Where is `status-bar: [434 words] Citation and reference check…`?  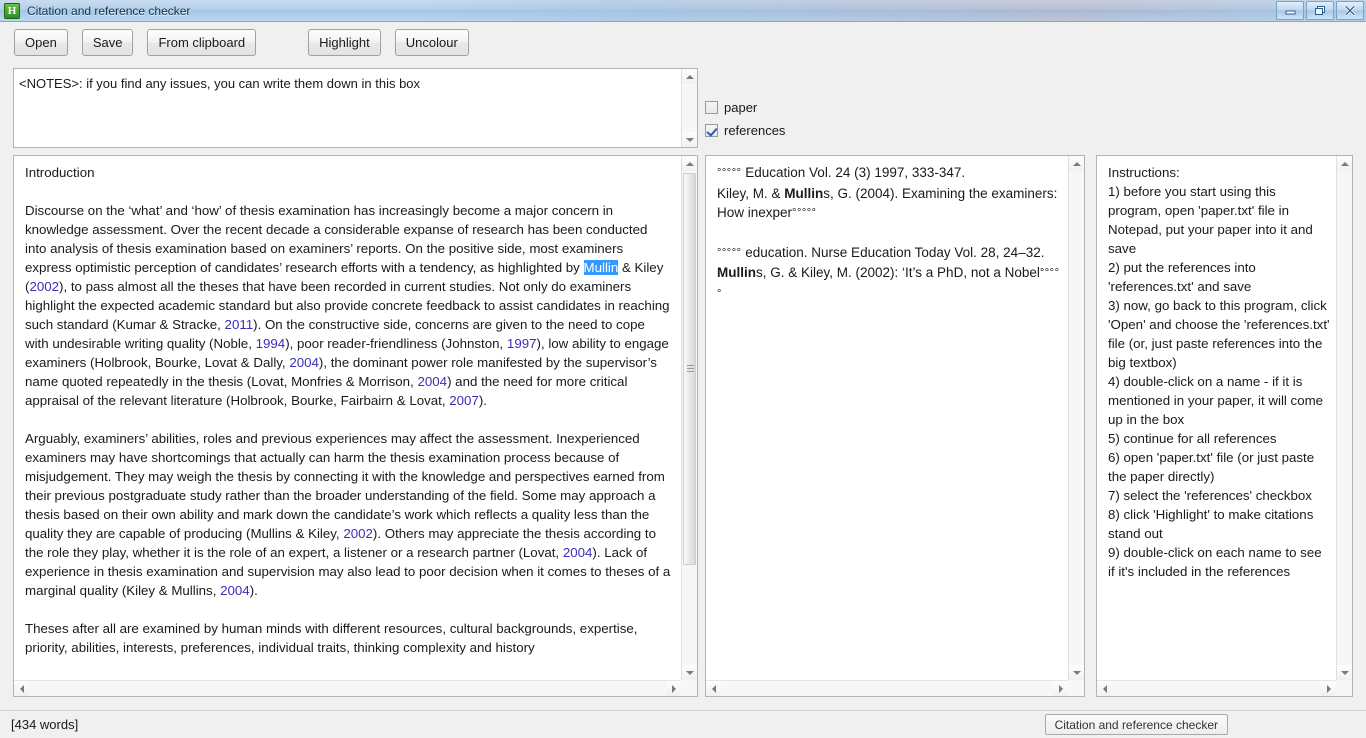
status-bar: [434 words] Citation and reference check… is located at coordinates (683, 724).